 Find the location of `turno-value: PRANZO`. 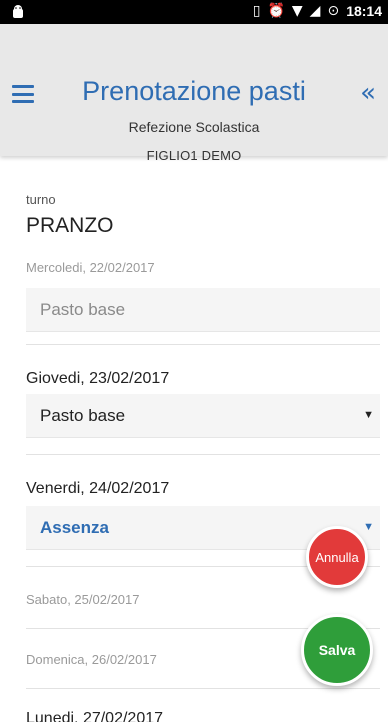

turno-value: PRANZO is located at coordinates (70, 225).